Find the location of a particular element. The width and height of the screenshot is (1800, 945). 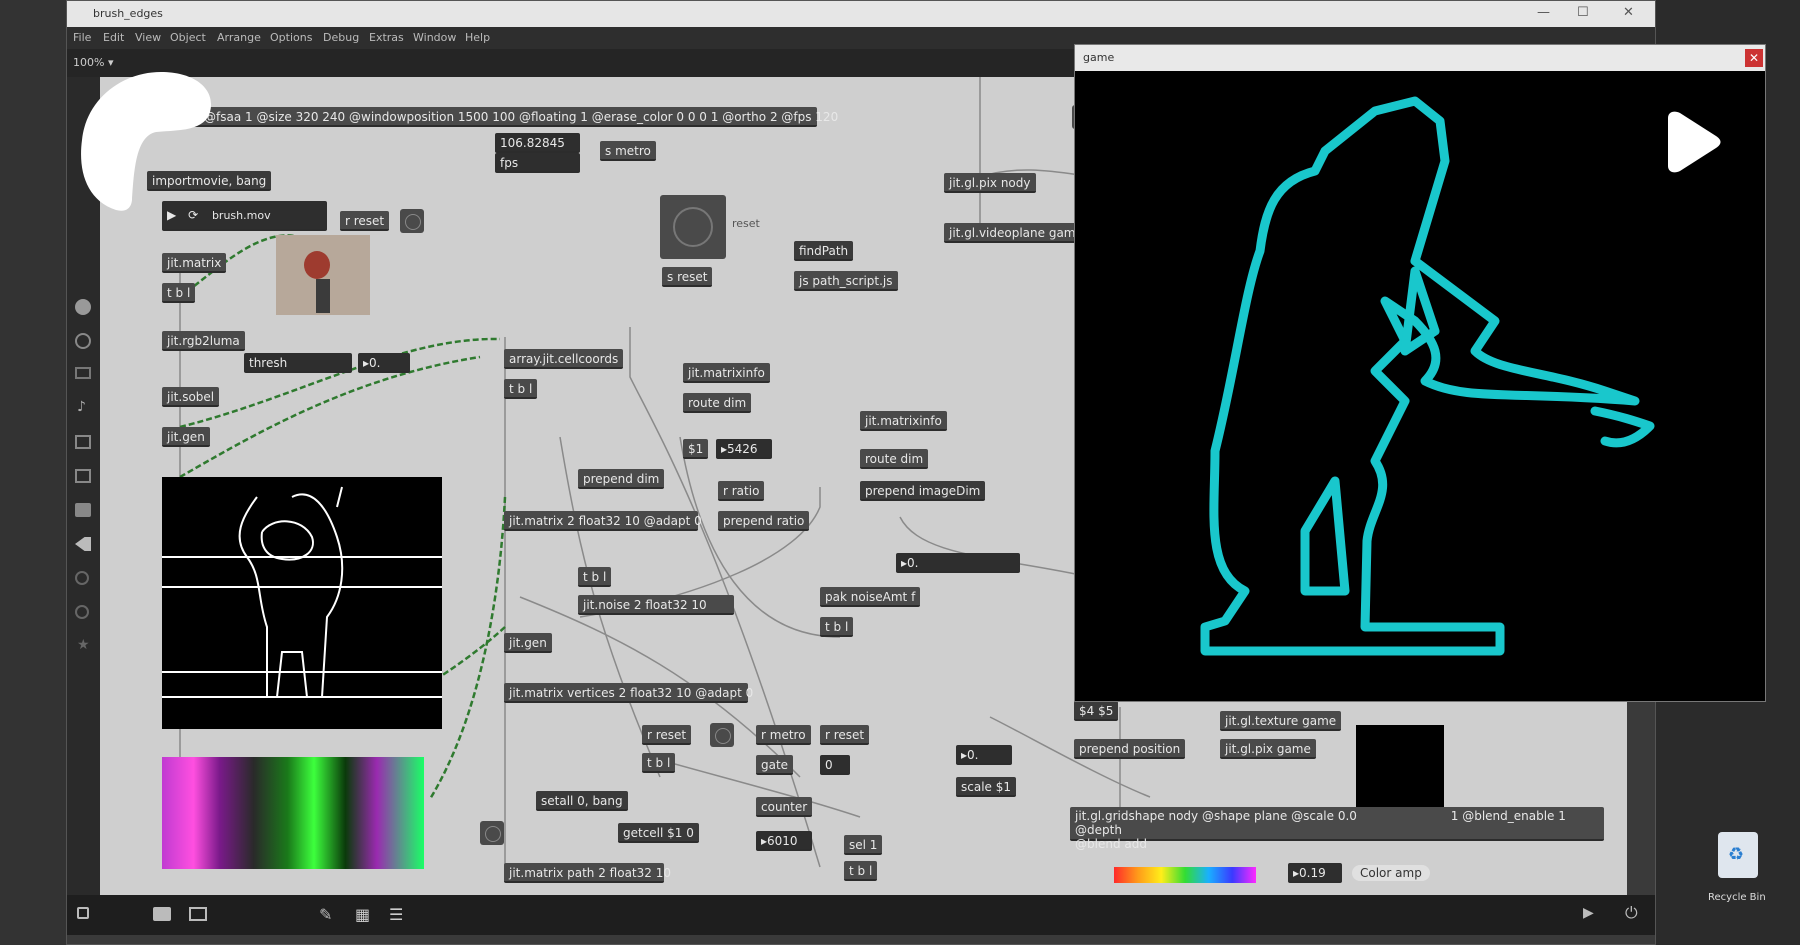

r-reset-object: r reset is located at coordinates (365, 221).